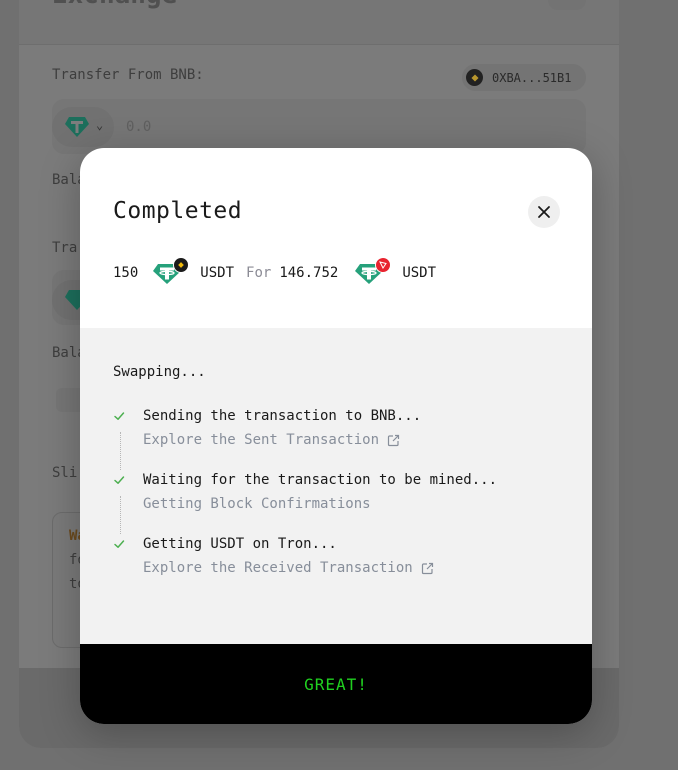  Describe the element at coordinates (261, 440) in the screenshot. I see `step-subtitle: Explore the Sent Transaction` at that location.